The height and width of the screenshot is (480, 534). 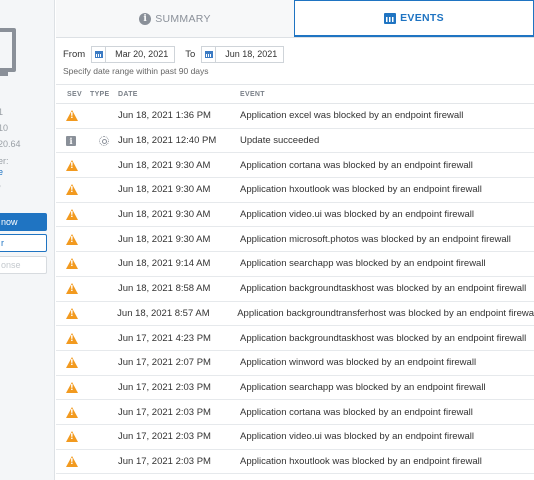 What do you see at coordinates (209, 54) in the screenshot?
I see `to-calendar-icon` at bounding box center [209, 54].